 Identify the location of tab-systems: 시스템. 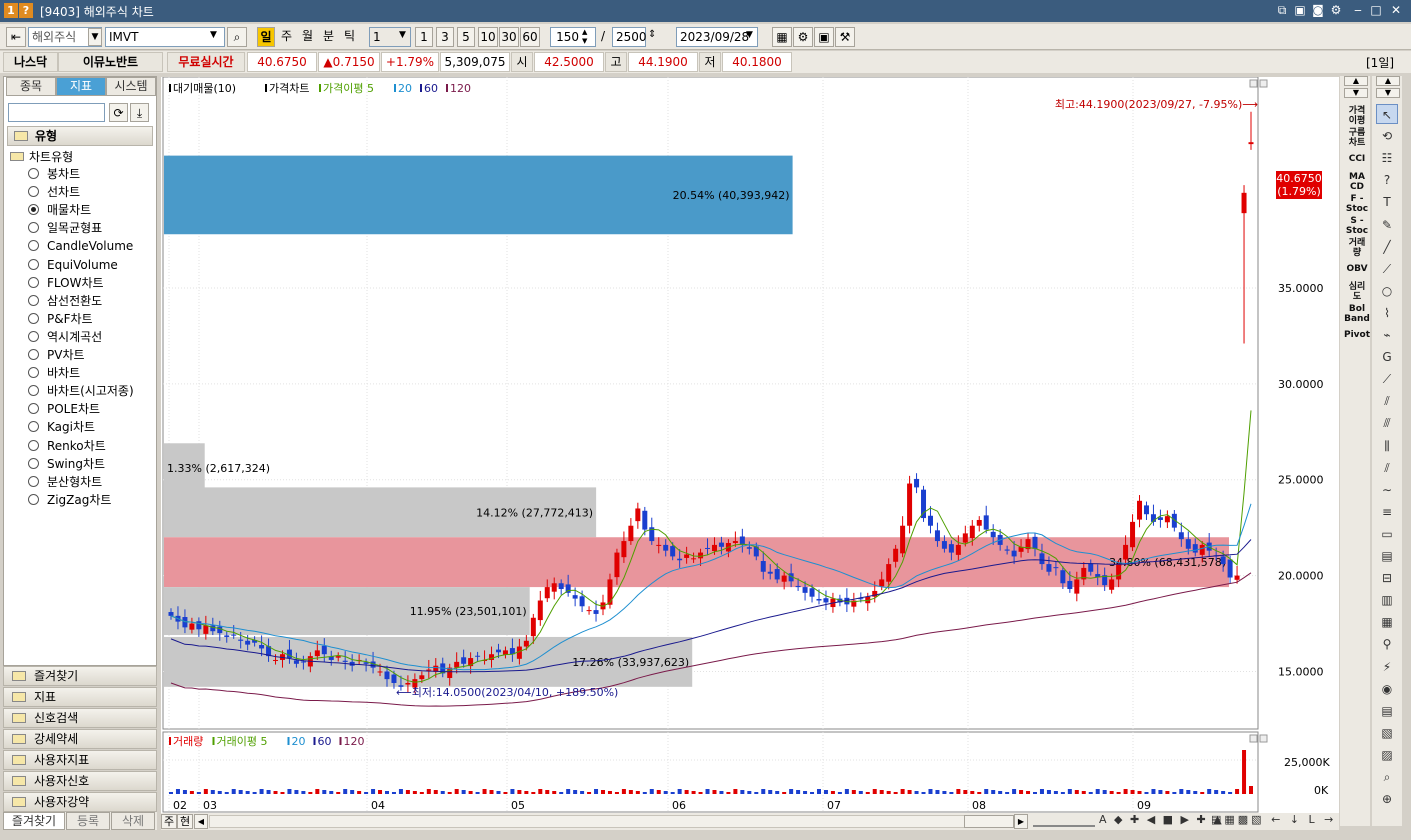
(131, 86).